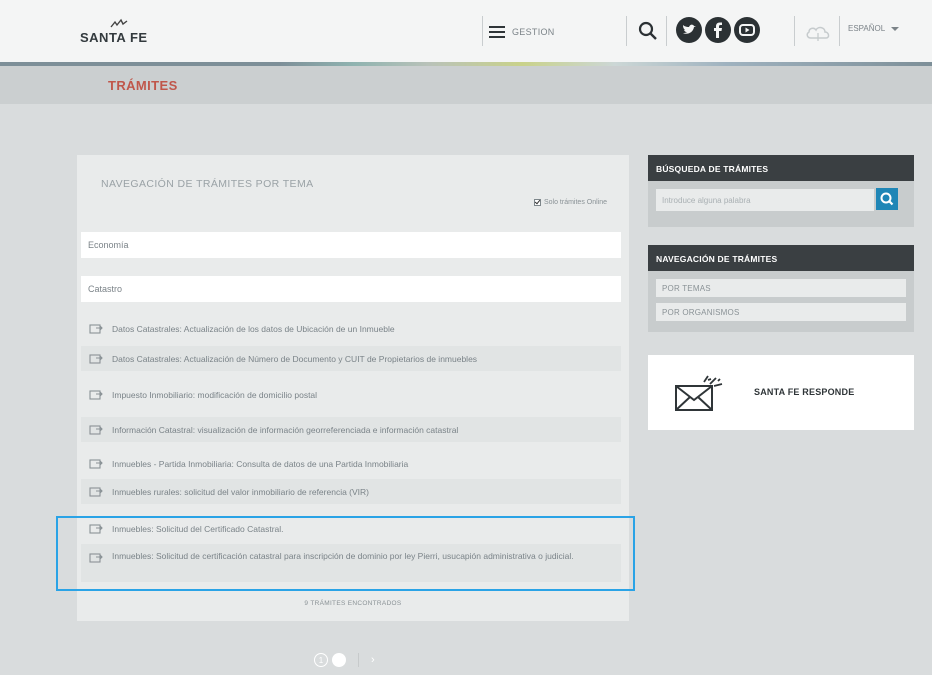 The image size is (932, 675). I want to click on selection-highlight-box, so click(345, 553).